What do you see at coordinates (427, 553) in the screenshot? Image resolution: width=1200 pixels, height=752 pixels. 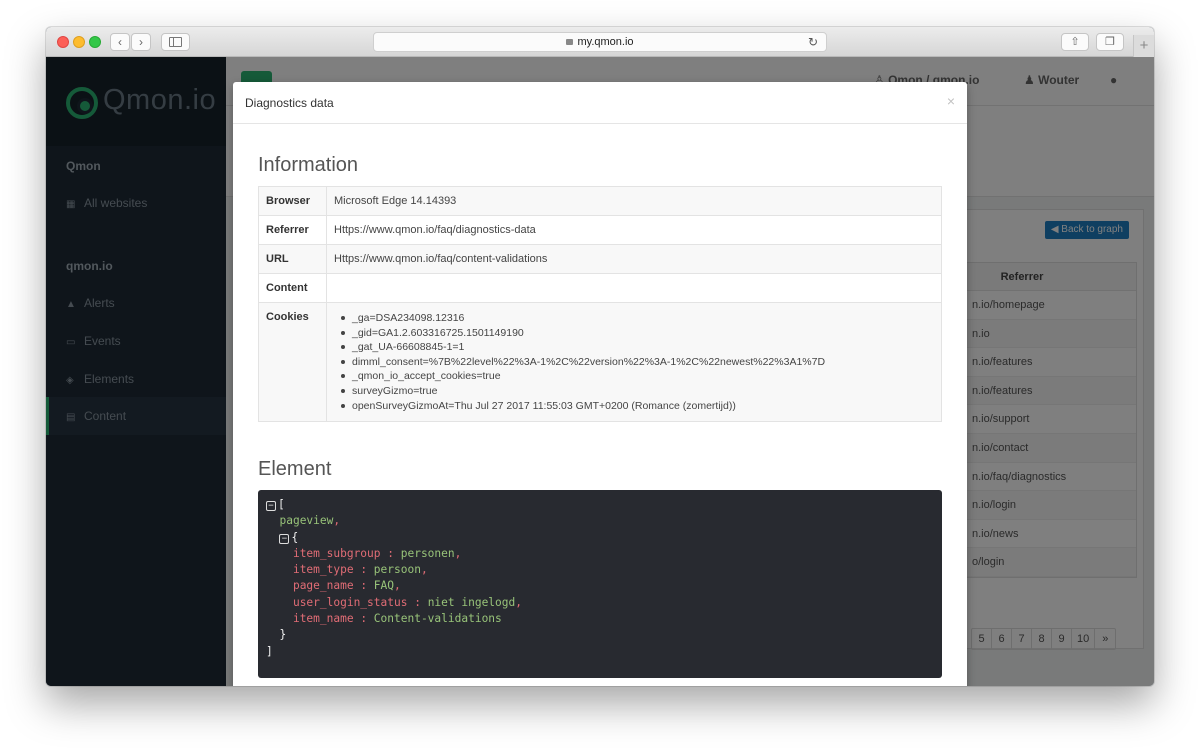 I see `json-value: personen` at bounding box center [427, 553].